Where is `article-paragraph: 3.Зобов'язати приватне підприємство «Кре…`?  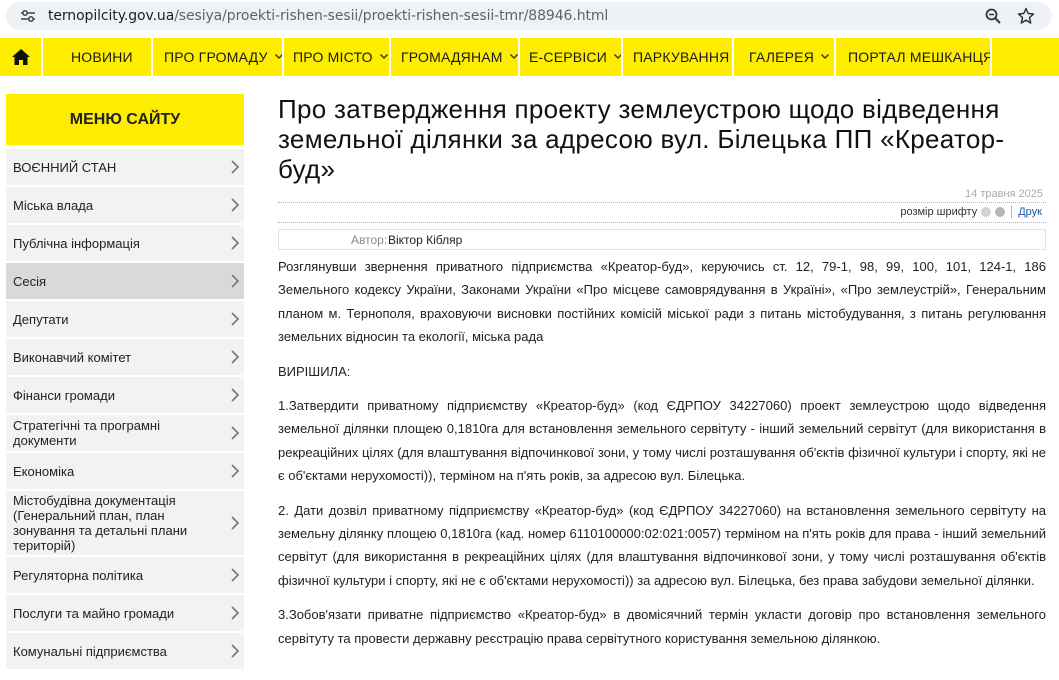 article-paragraph: 3.Зобов'язати приватне підприємство «Кре… is located at coordinates (662, 626).